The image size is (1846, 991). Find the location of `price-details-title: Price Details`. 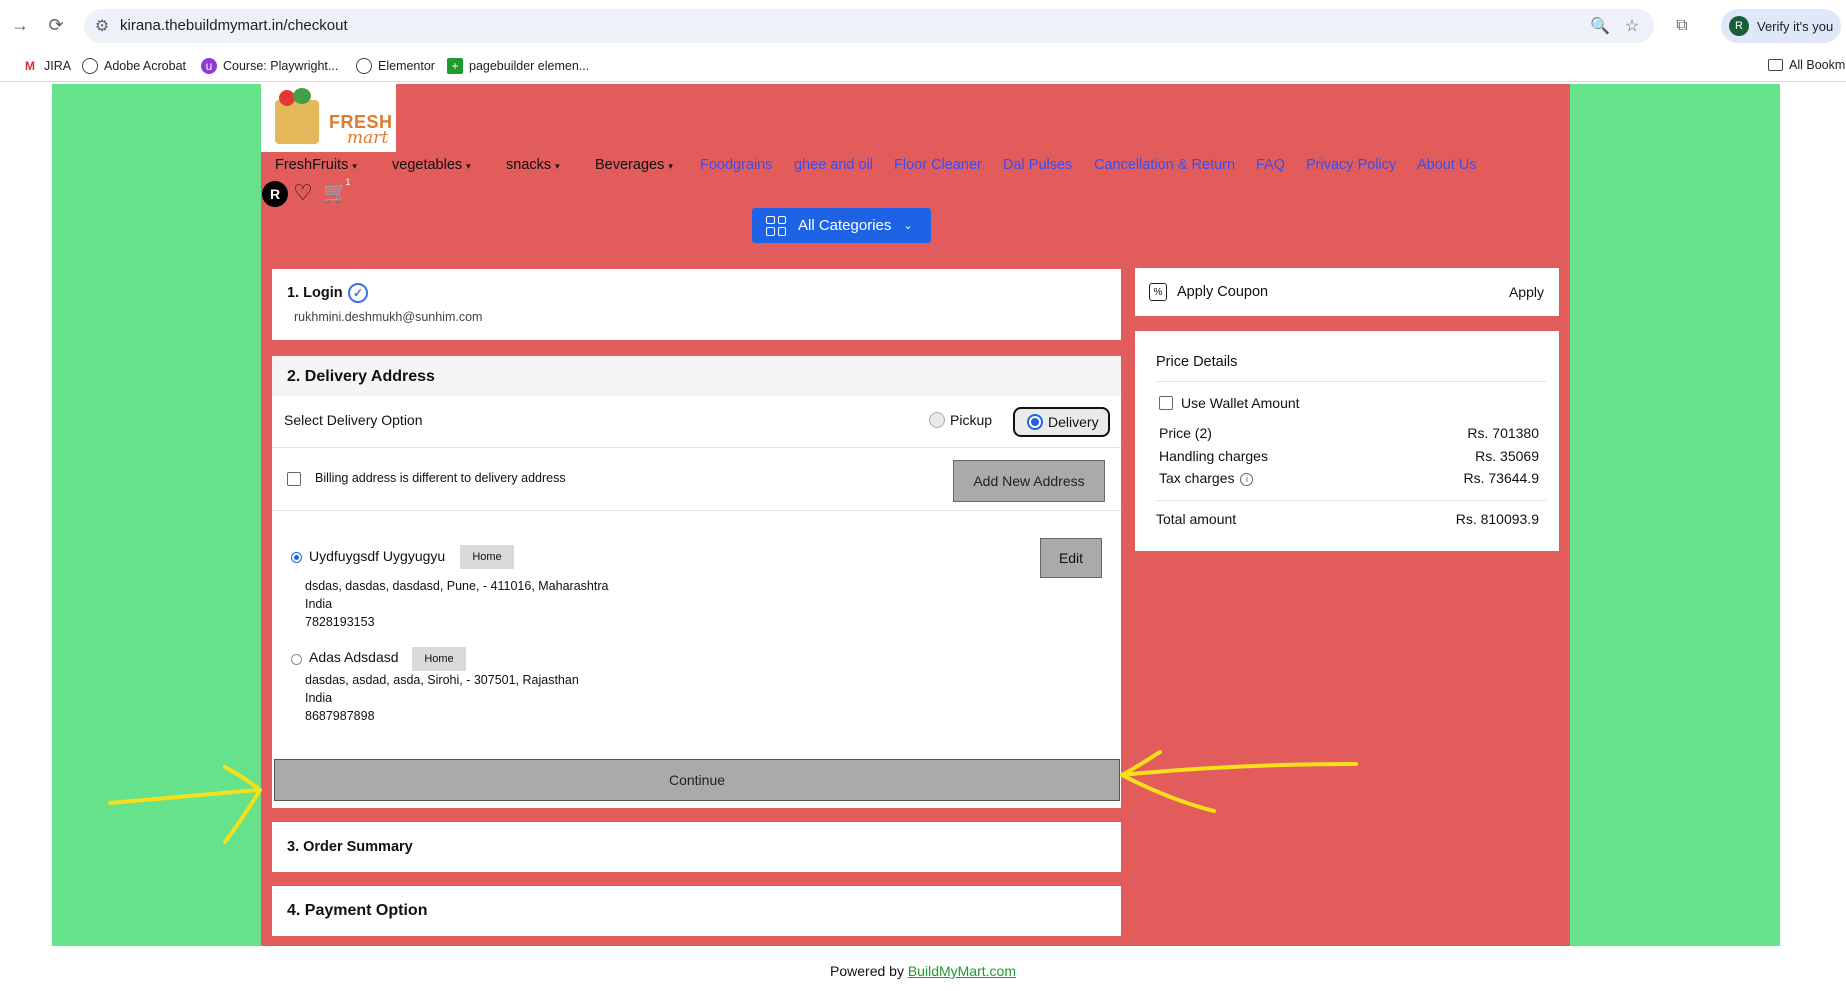

price-details-title: Price Details is located at coordinates (1197, 362).